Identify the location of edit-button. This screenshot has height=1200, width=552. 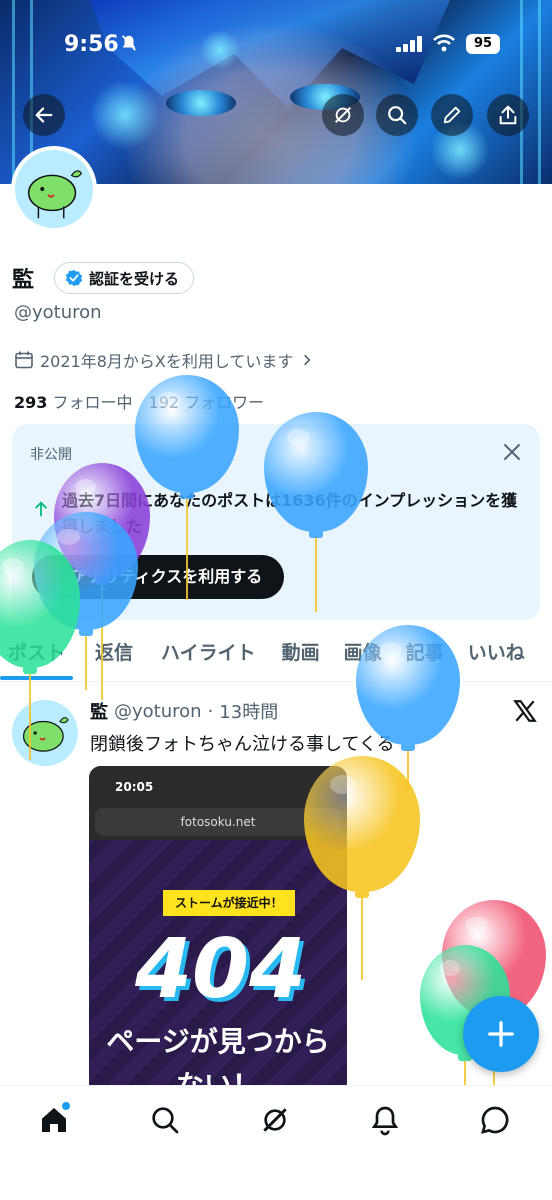
(452, 115).